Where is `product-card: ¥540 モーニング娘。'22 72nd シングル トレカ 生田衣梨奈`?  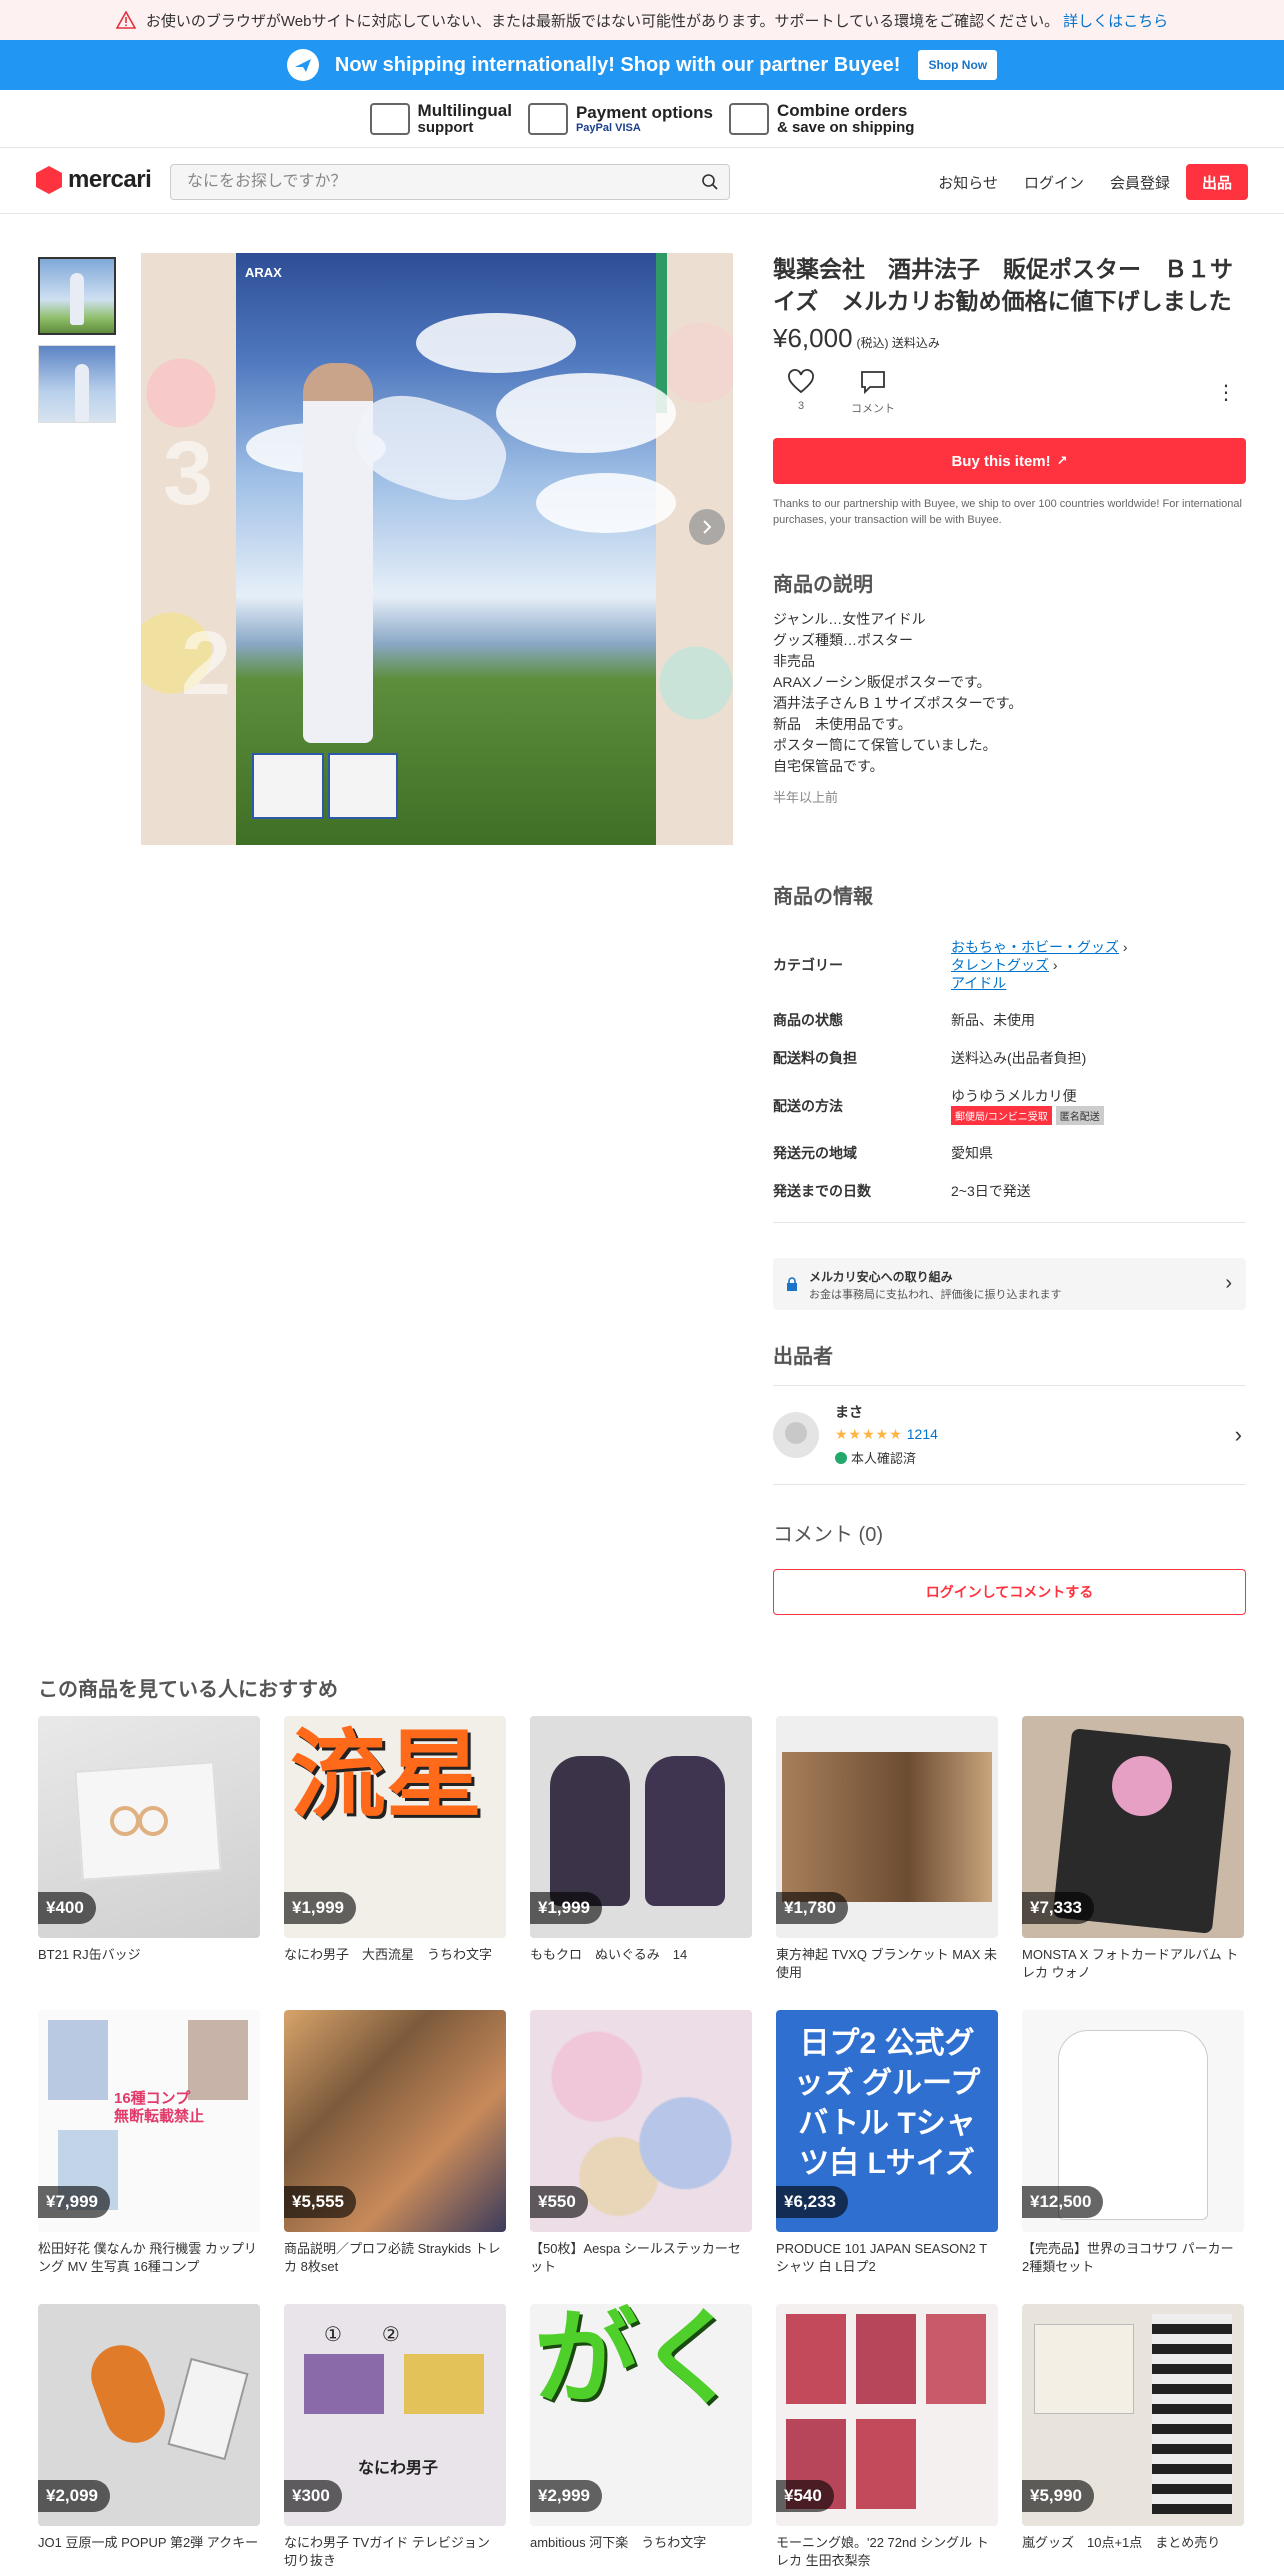 product-card: ¥540 モーニング娘。'22 72nd シングル トレカ 生田衣梨奈 is located at coordinates (887, 2436).